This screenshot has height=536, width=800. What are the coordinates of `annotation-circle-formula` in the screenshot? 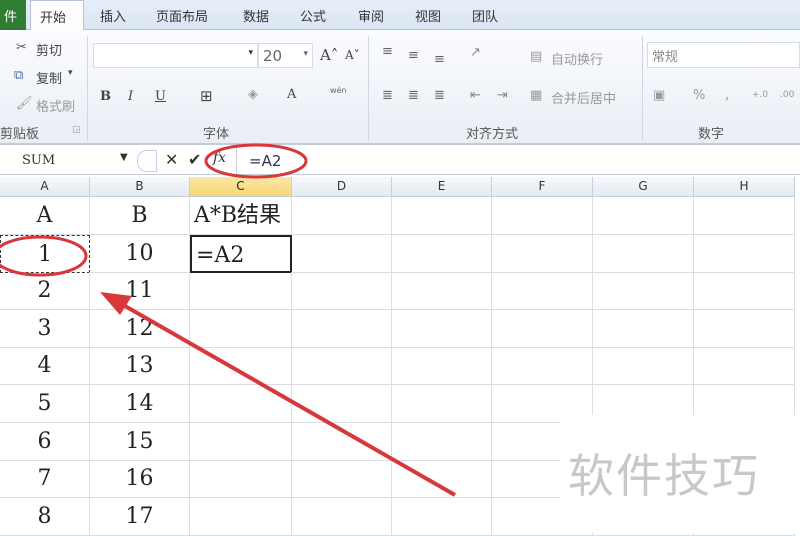 It's located at (256, 161).